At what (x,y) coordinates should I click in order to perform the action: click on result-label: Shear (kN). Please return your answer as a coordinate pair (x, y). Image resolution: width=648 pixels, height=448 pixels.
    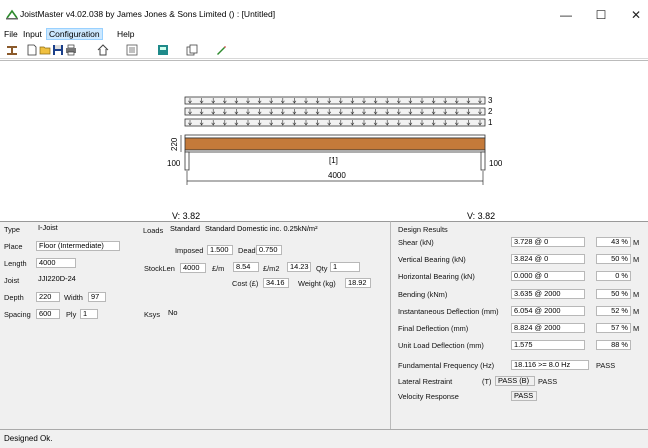
    Looking at the image, I should click on (416, 242).